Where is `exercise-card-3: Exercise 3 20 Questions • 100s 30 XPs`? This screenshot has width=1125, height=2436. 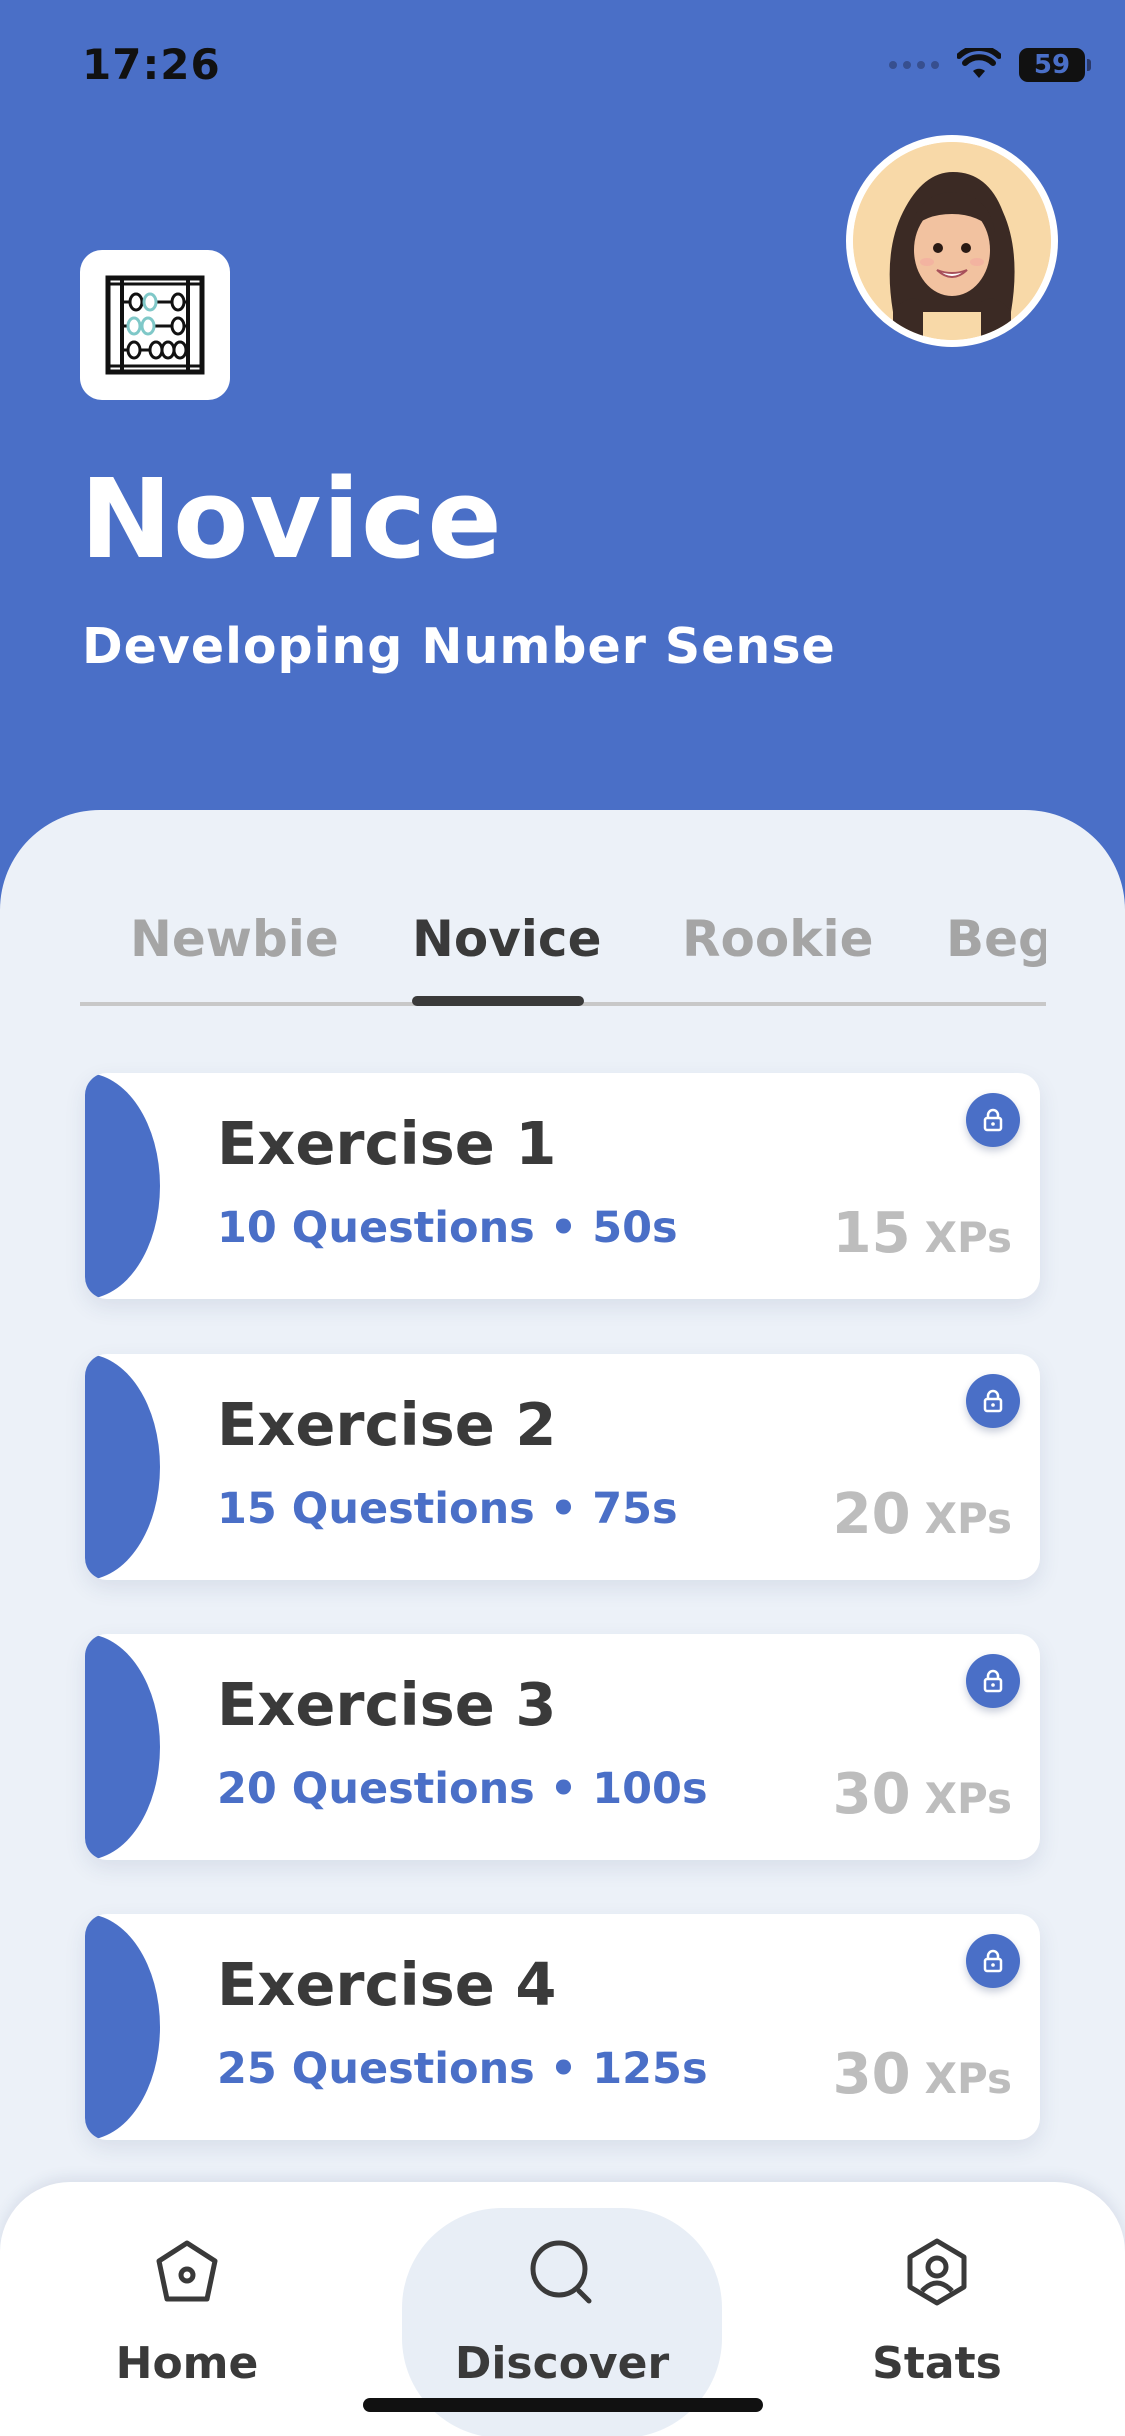 exercise-card-3: Exercise 3 20 Questions • 100s 30 XPs is located at coordinates (562, 1747).